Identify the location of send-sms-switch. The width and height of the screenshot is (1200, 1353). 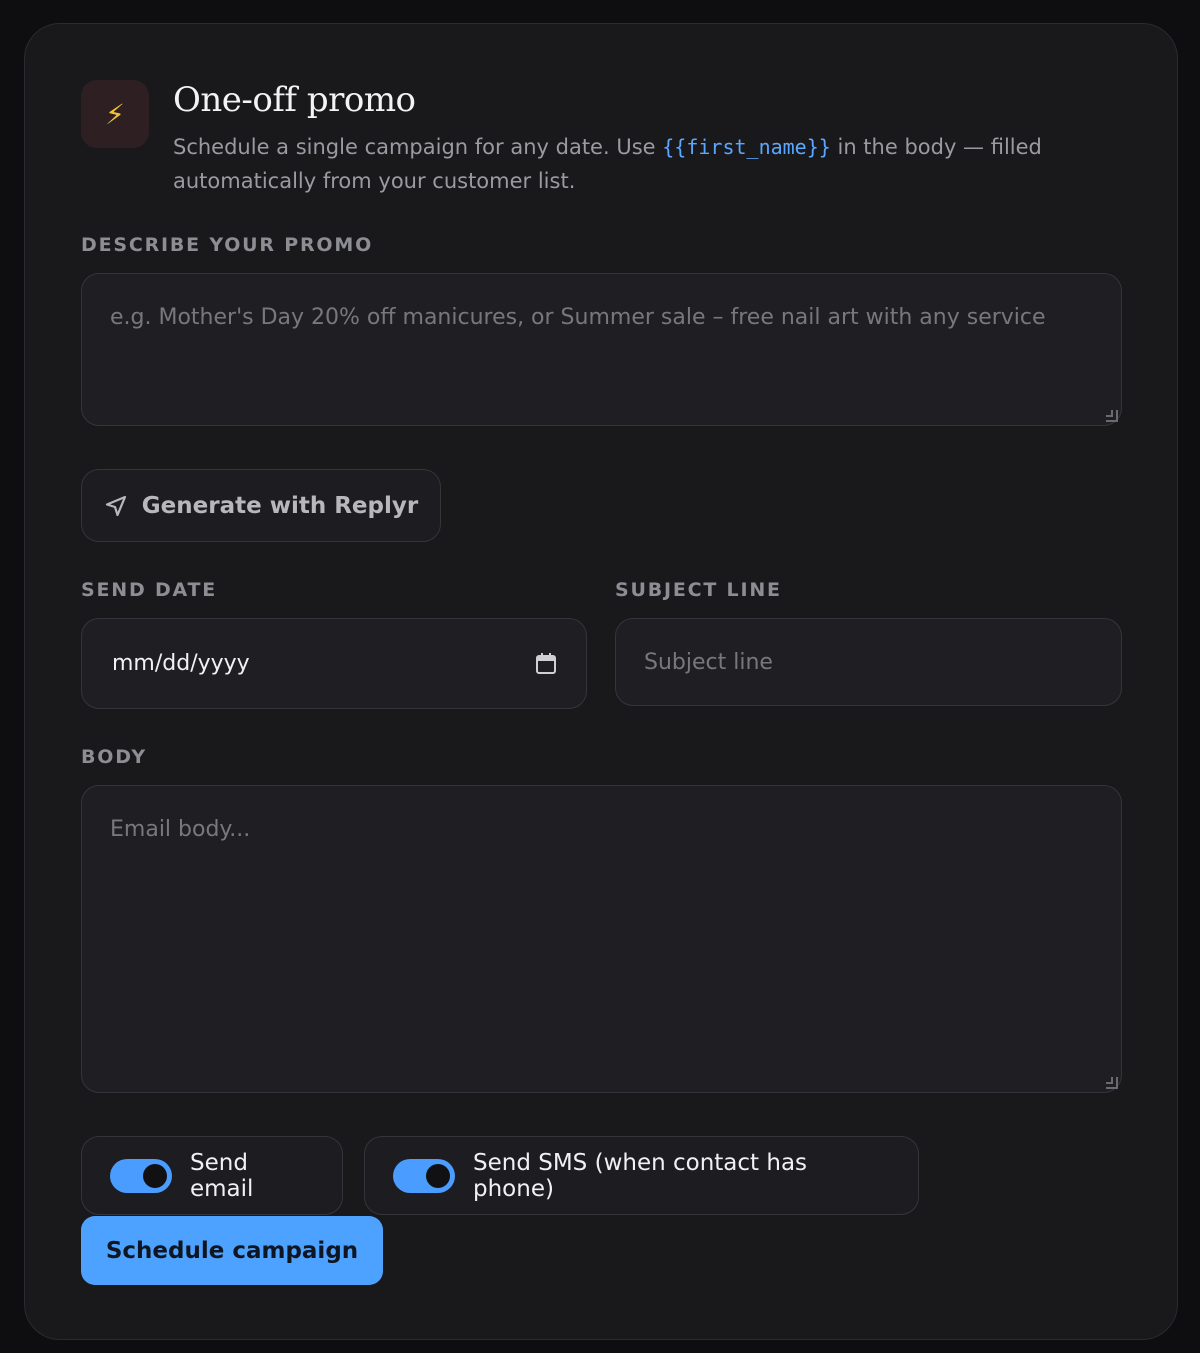
(424, 1175).